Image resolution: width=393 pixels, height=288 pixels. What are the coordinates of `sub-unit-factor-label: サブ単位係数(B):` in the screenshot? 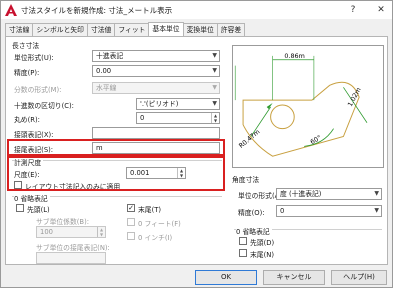 It's located at (63, 222).